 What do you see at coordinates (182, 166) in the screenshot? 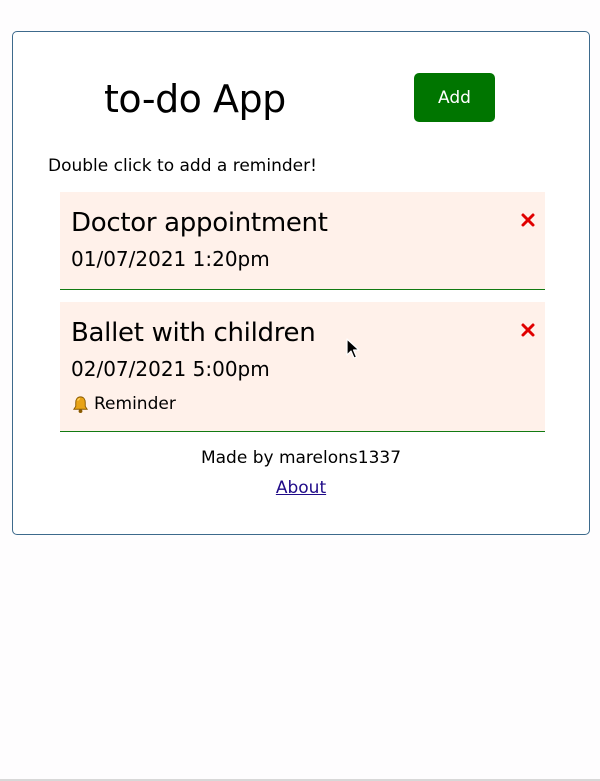
I see `hint-text: Double click to add a reminder!` at bounding box center [182, 166].